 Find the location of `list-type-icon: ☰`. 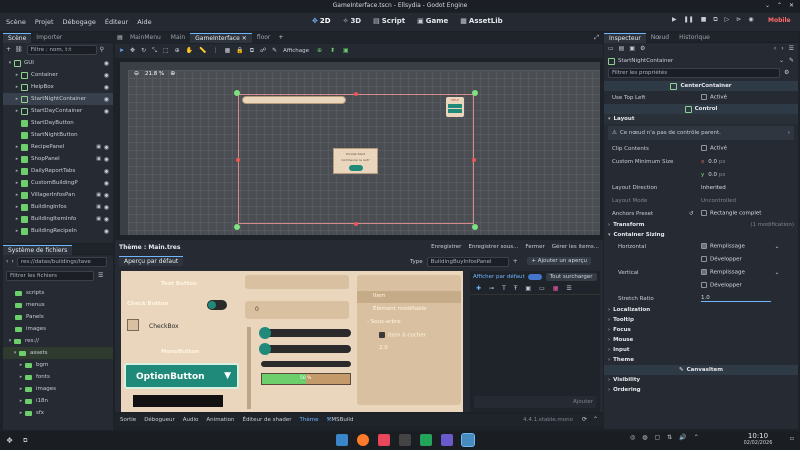

list-type-icon: ☰ is located at coordinates (568, 288).